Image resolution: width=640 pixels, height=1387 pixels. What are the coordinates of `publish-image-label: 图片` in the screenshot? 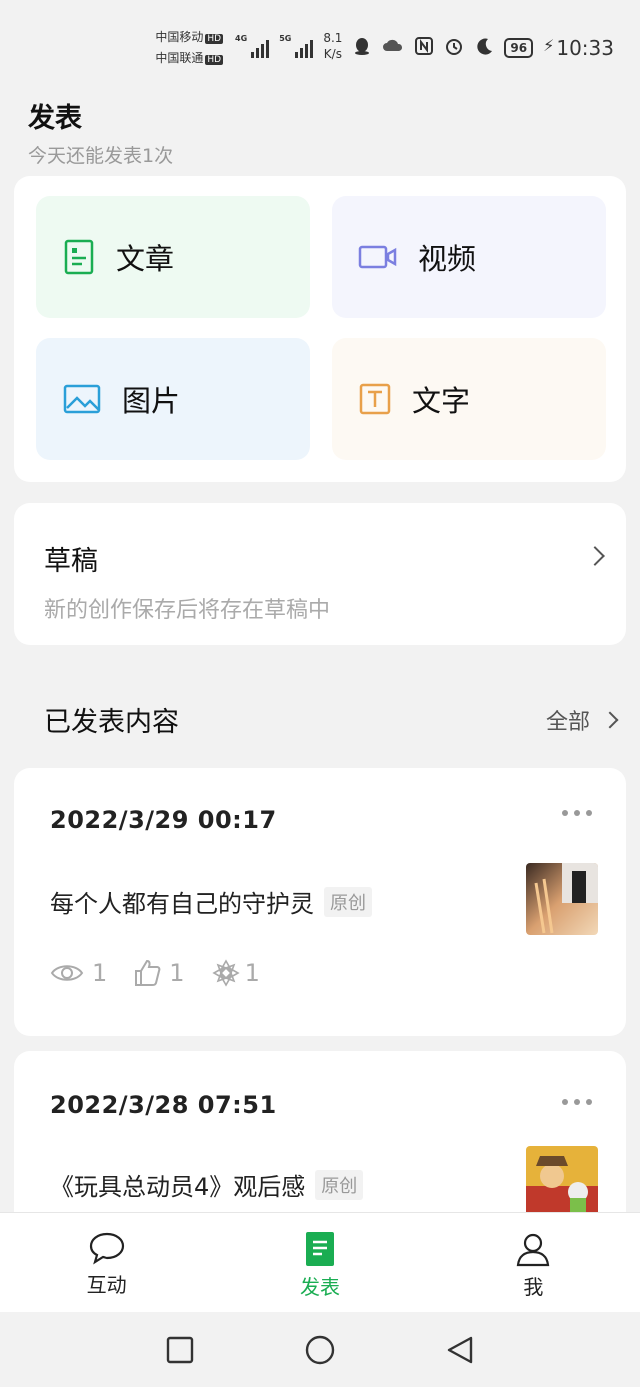 It's located at (151, 401).